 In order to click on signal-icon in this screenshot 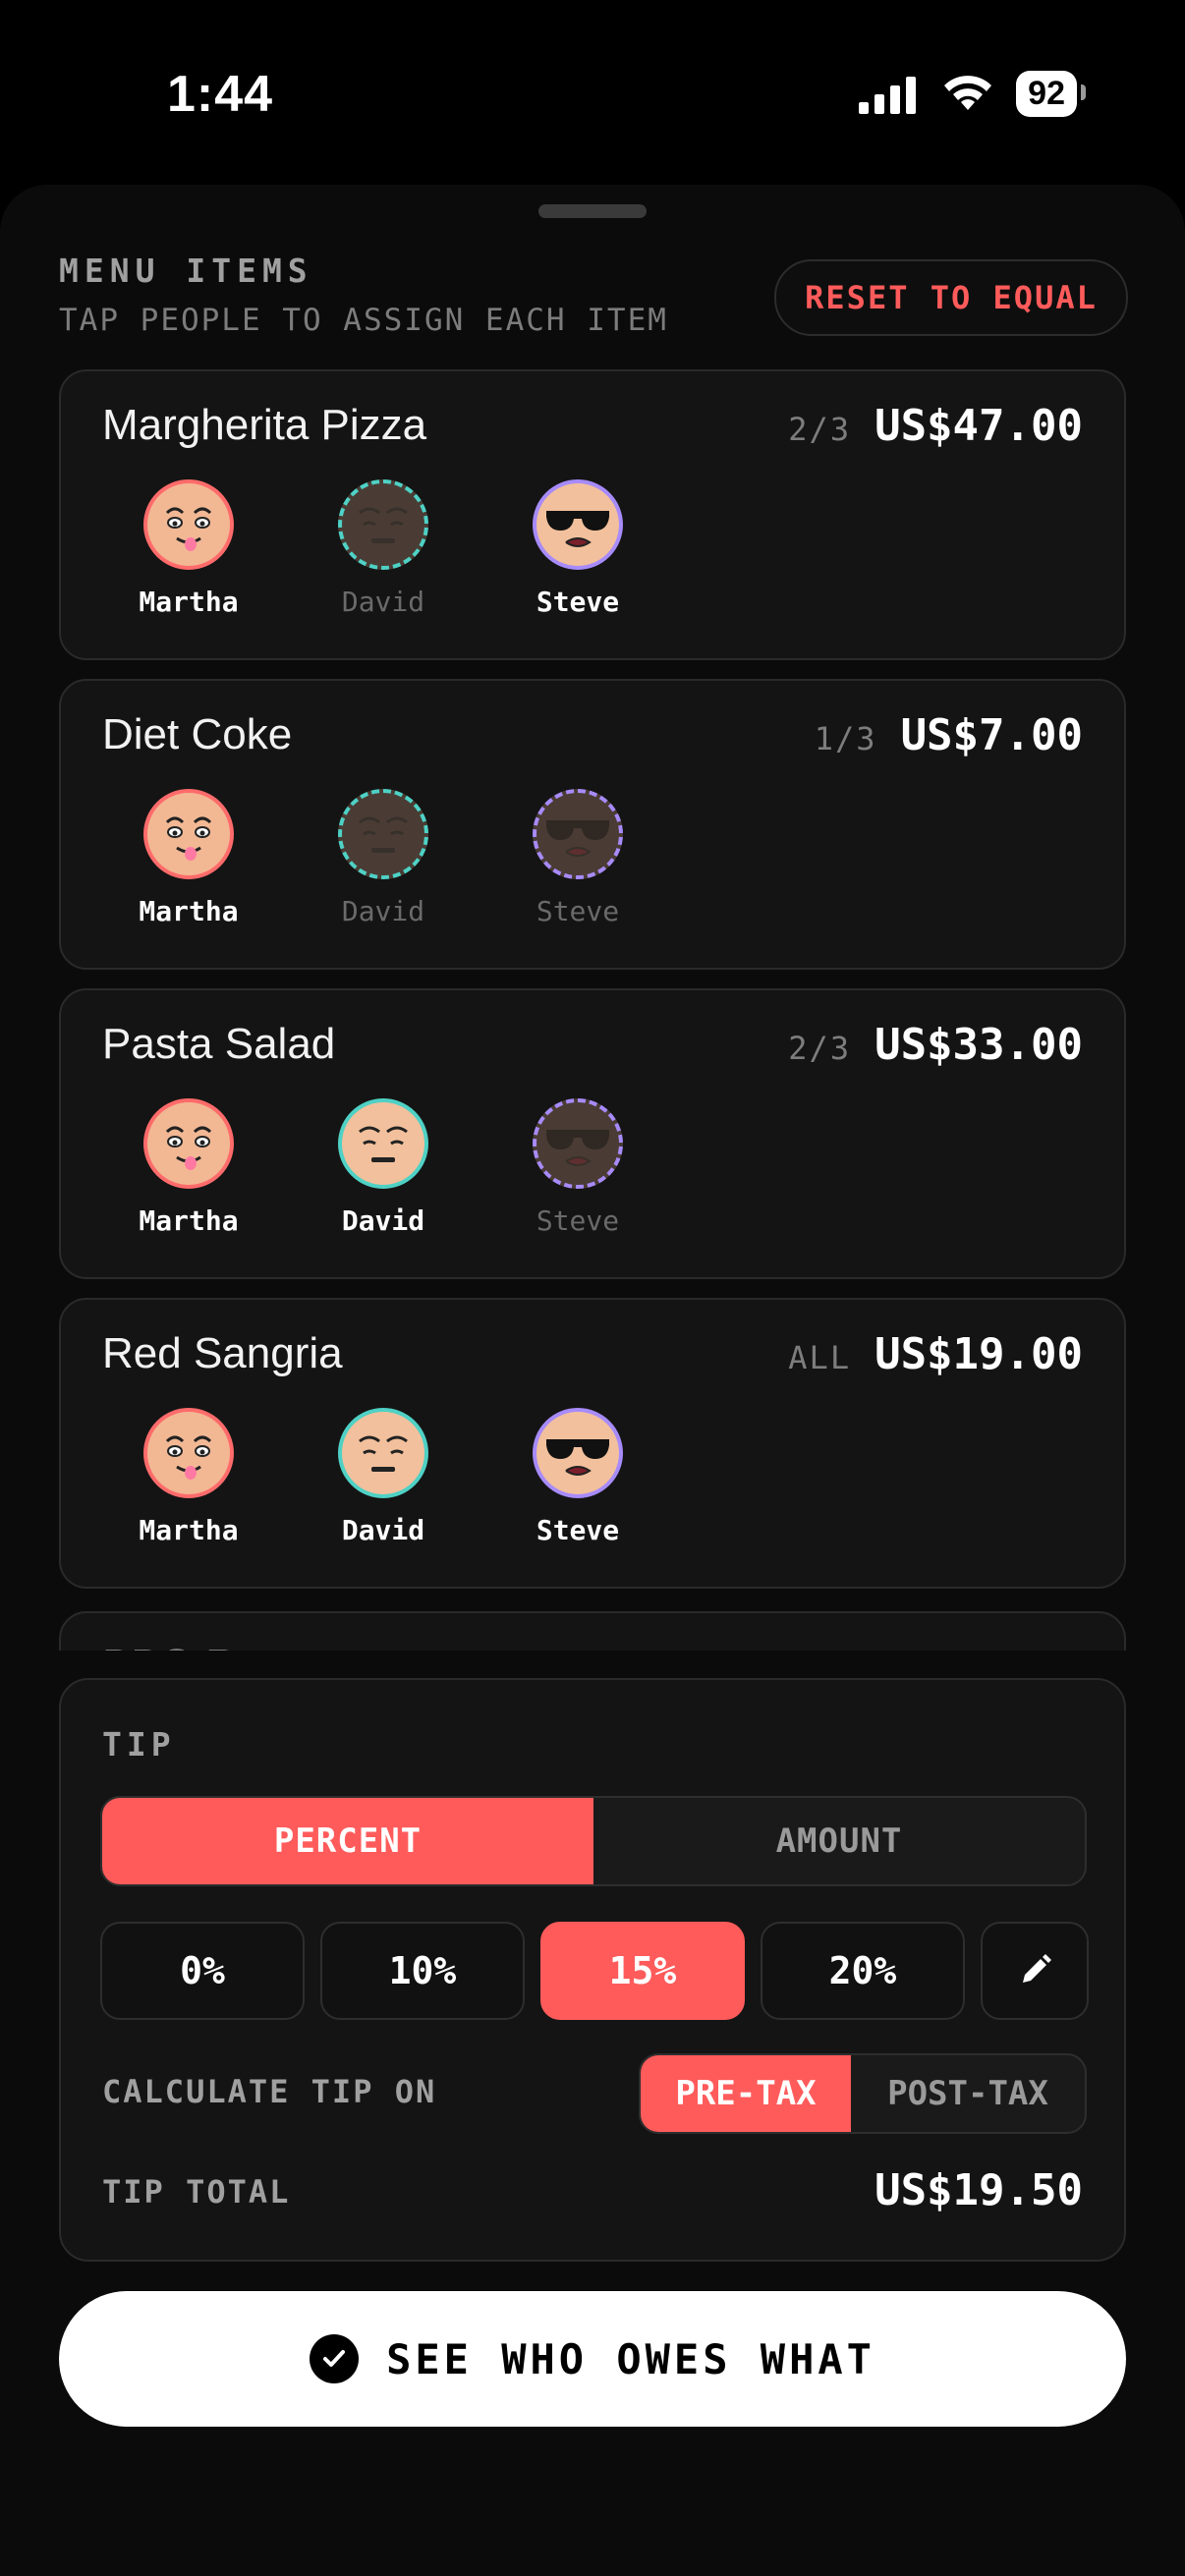, I will do `click(888, 95)`.